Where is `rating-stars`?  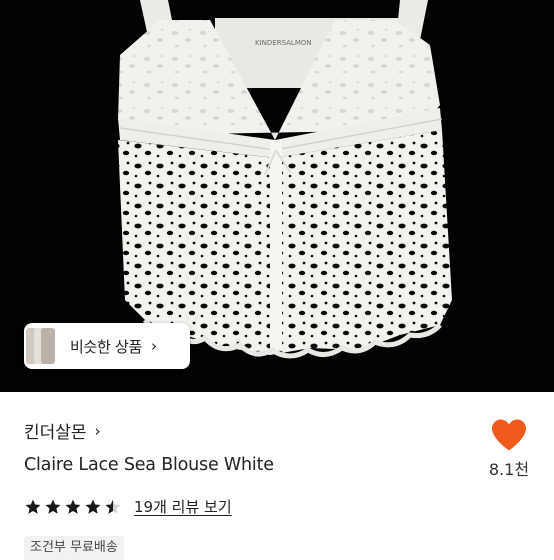
rating-stars is located at coordinates (74, 507).